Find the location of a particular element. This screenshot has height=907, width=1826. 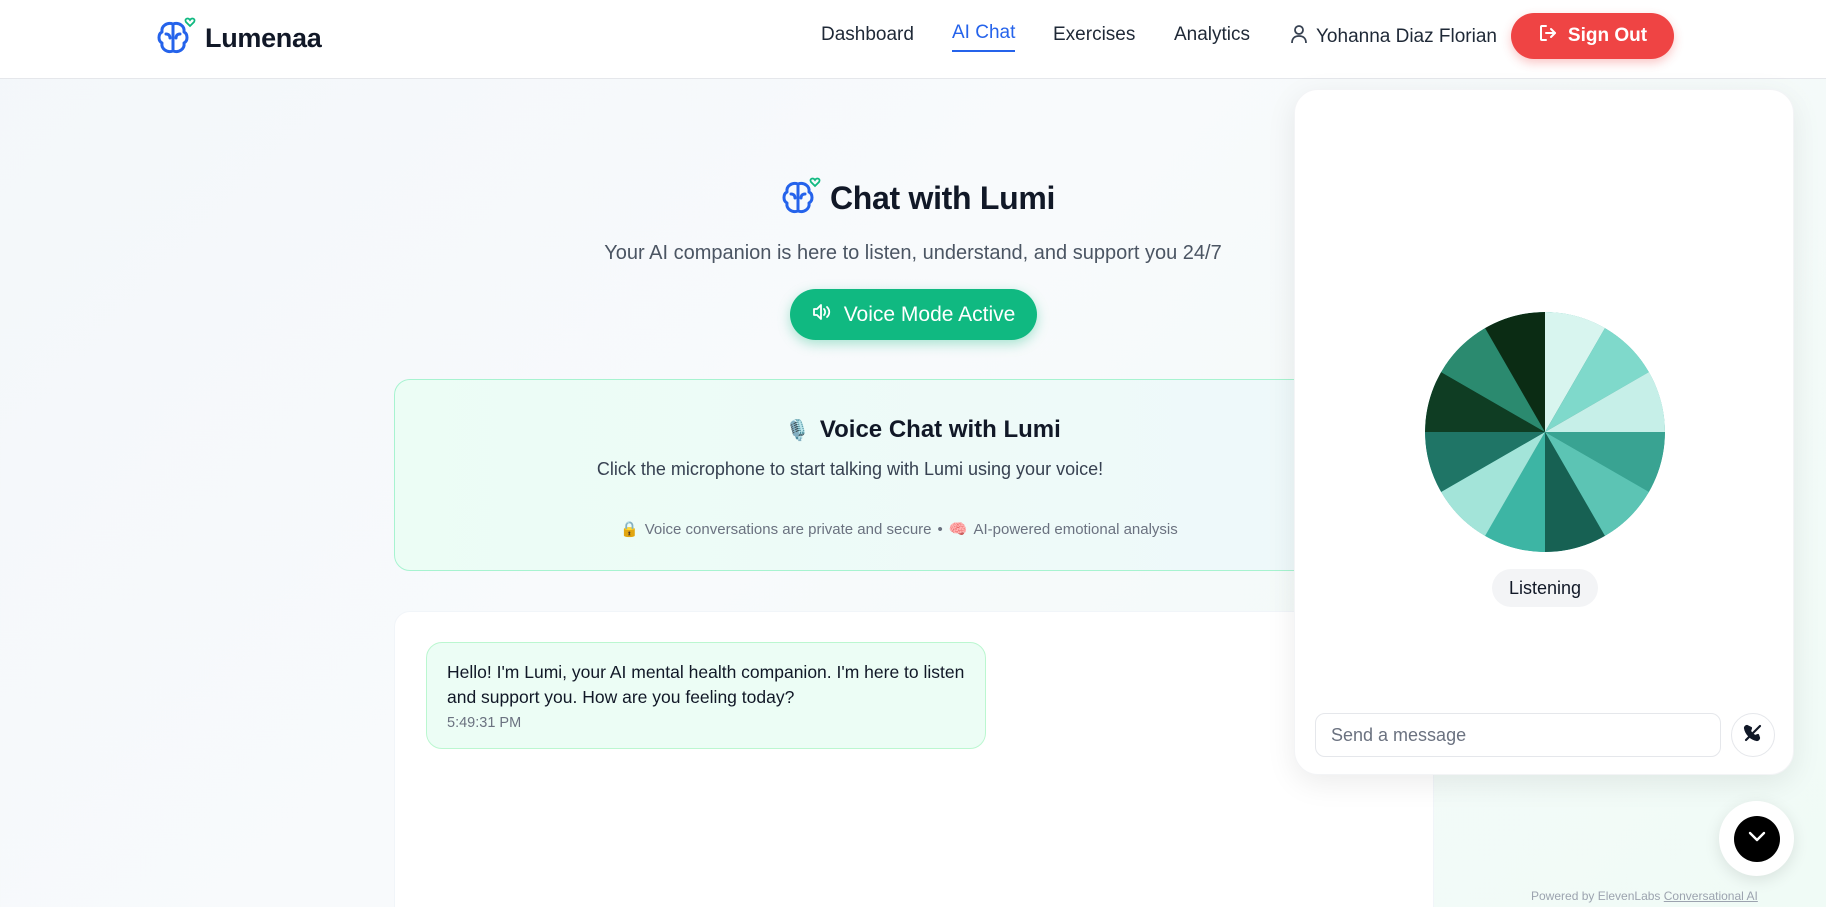

user-profile: Yohanna Diaz Florian is located at coordinates (1393, 37).